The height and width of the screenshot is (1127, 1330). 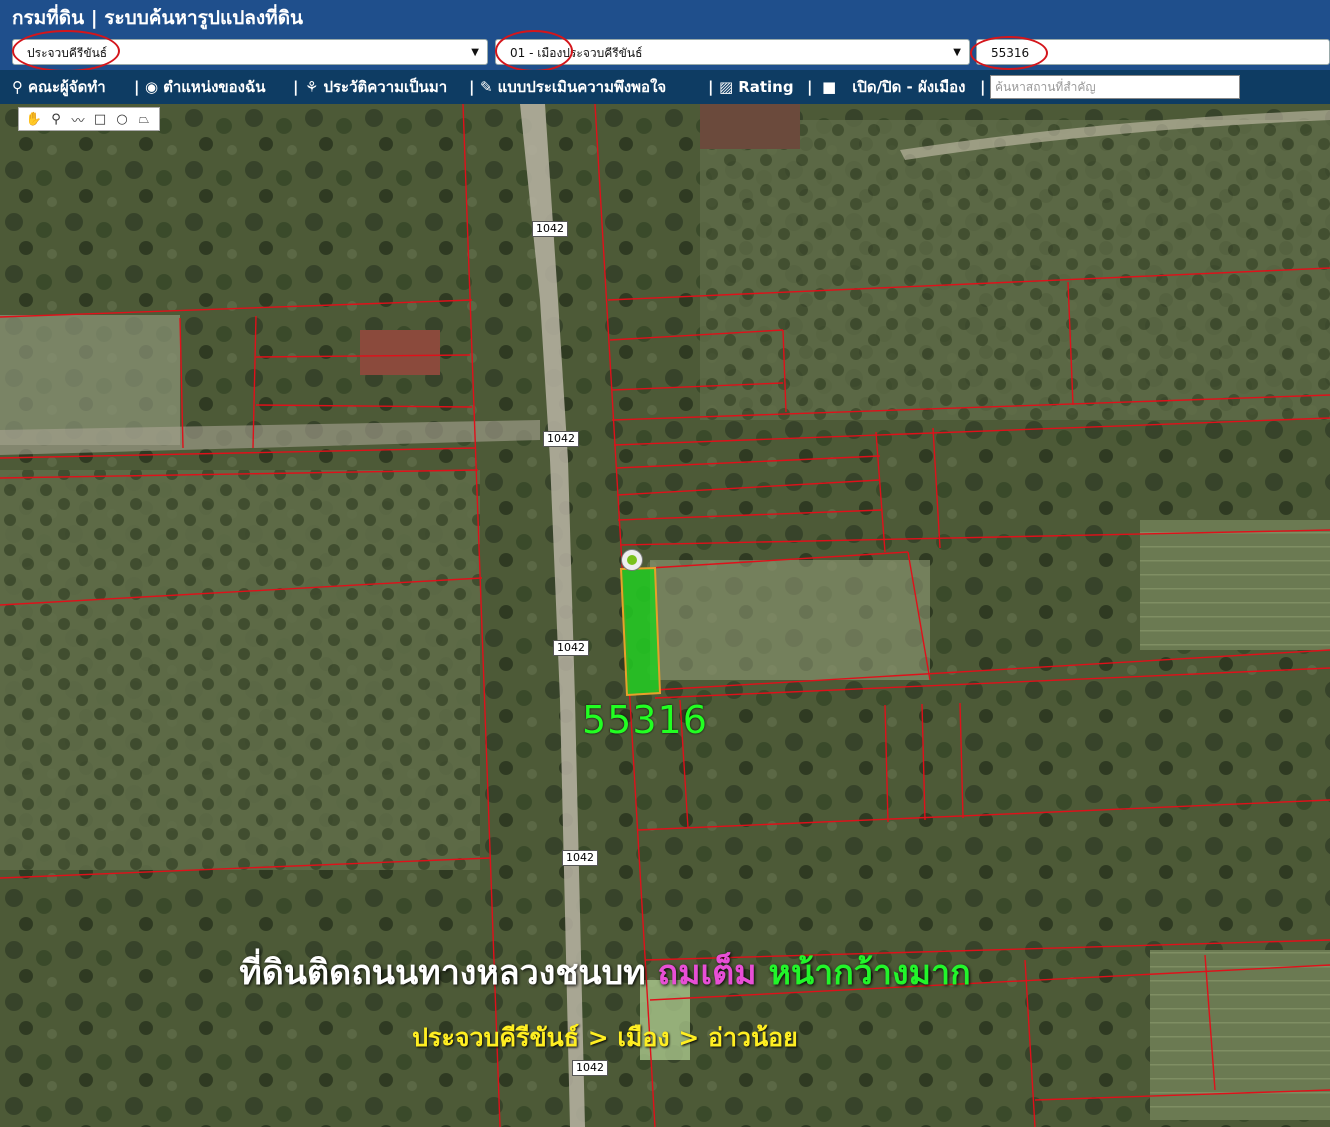 I want to click on highlighted-parcel, so click(x=640, y=631).